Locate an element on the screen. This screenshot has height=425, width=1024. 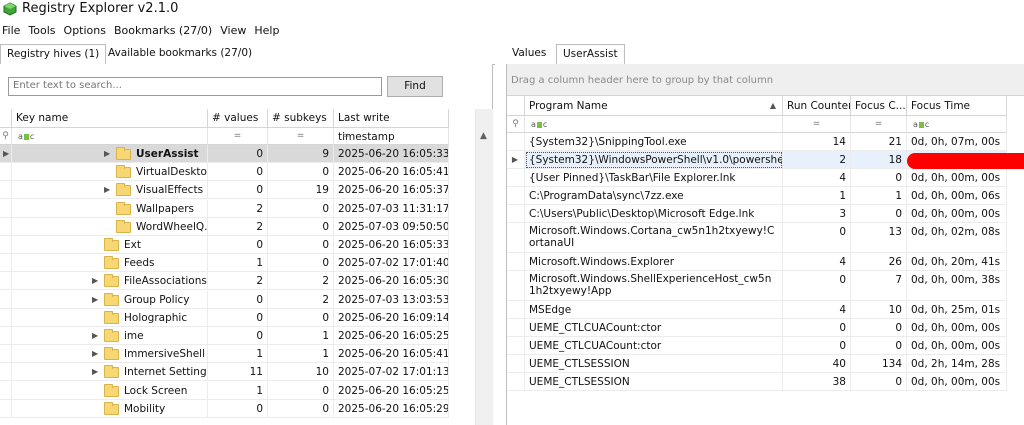
key-name-cell: ▶ UserAssist is located at coordinates (110, 154).